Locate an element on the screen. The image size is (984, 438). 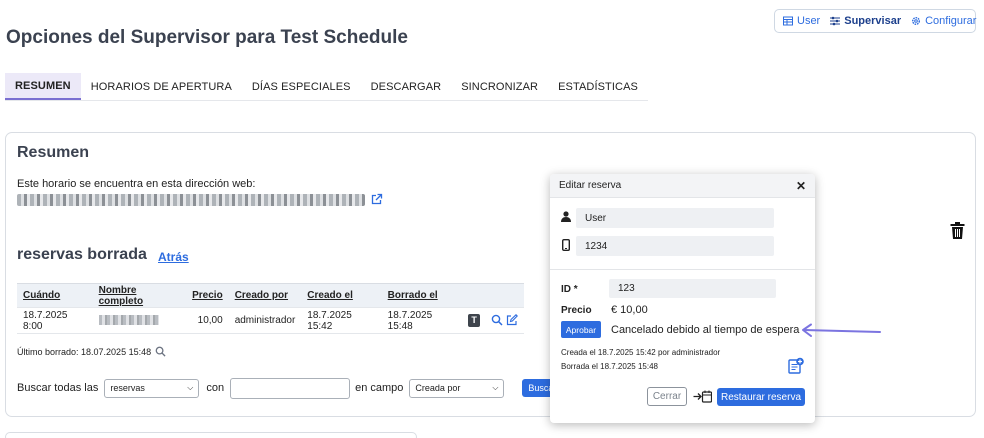
search-text-input is located at coordinates (290, 388).